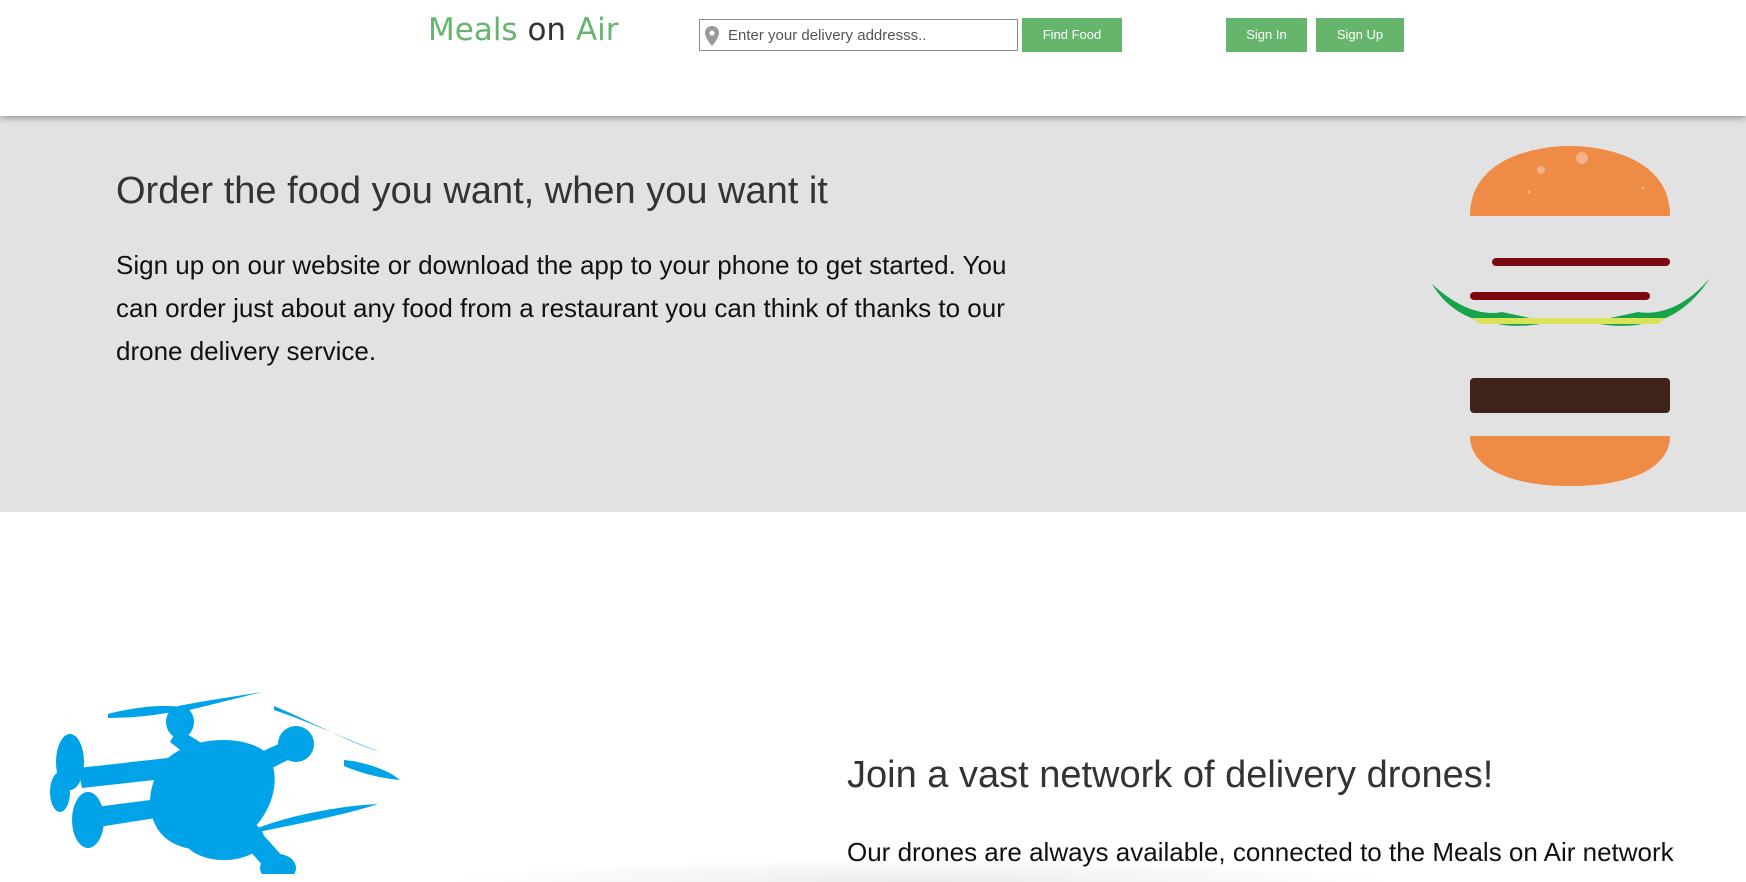 The width and height of the screenshot is (1746, 882). What do you see at coordinates (1570, 395) in the screenshot?
I see `burger-patty` at bounding box center [1570, 395].